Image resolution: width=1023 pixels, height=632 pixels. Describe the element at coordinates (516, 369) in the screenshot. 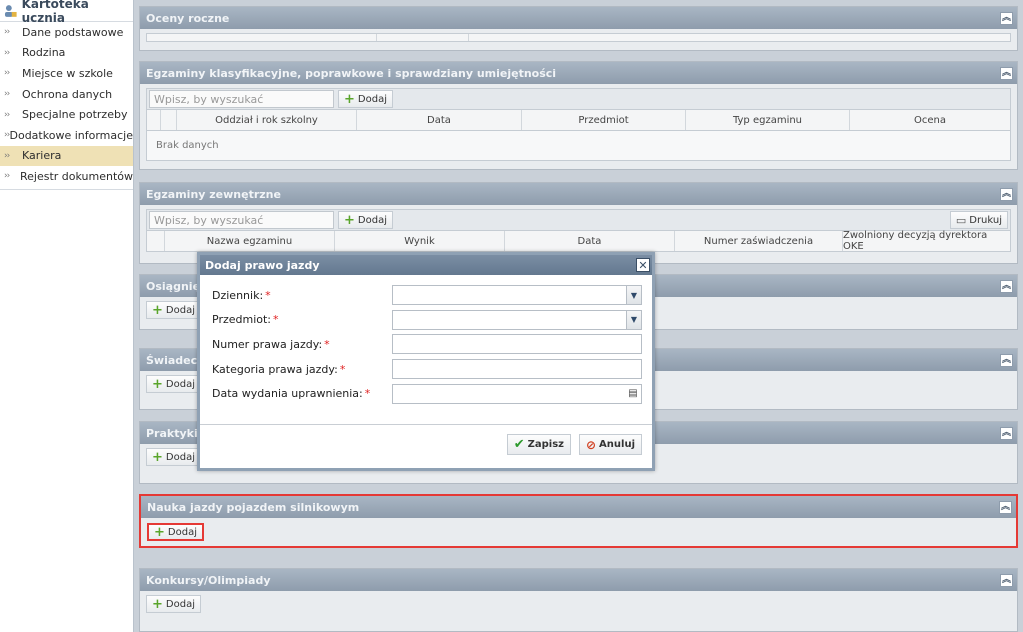

I see `license-category-input` at that location.